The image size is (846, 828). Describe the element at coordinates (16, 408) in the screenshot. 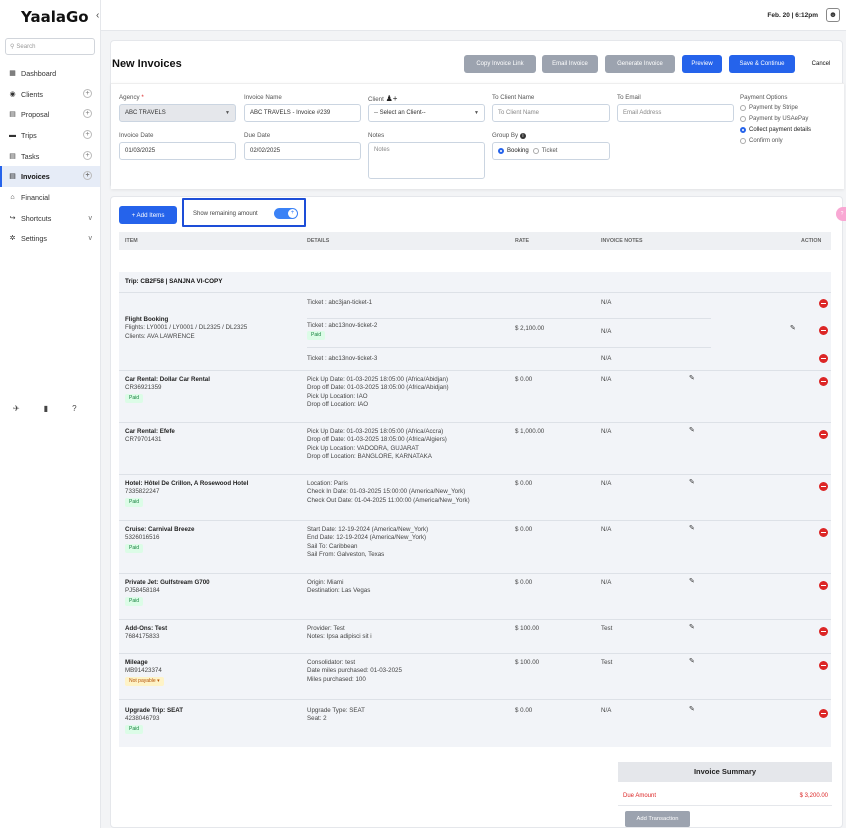

I see `rocket-icon: ✈` at that location.